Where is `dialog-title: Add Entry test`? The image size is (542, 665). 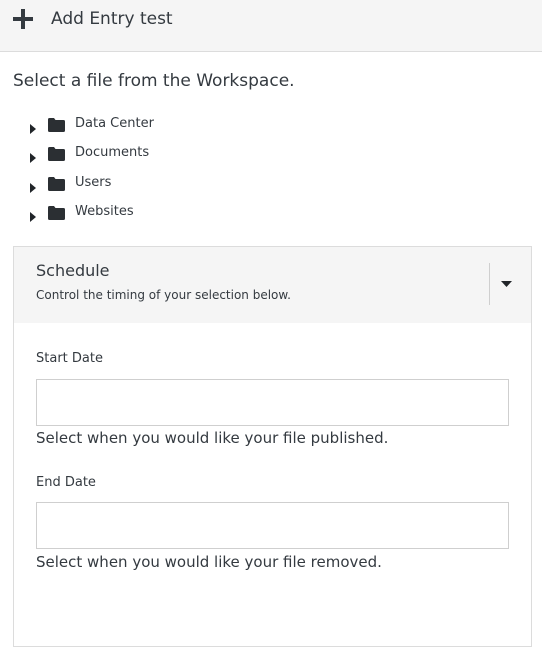 dialog-title: Add Entry test is located at coordinates (112, 19).